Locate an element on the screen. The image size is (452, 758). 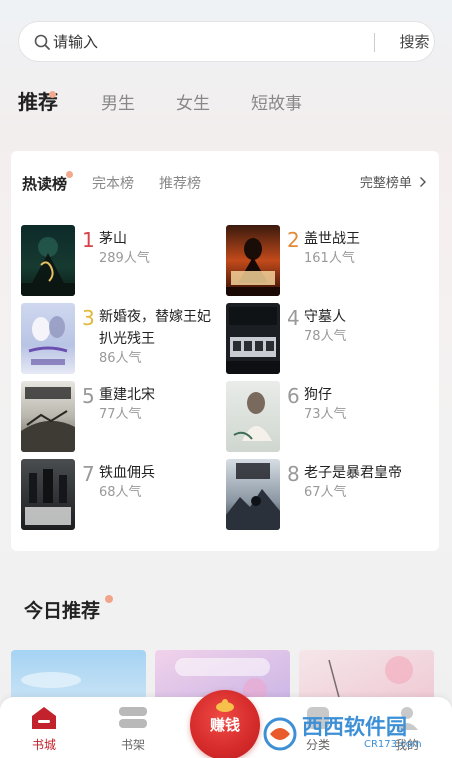
subtab-hot: 热读榜 is located at coordinates (44, 184).